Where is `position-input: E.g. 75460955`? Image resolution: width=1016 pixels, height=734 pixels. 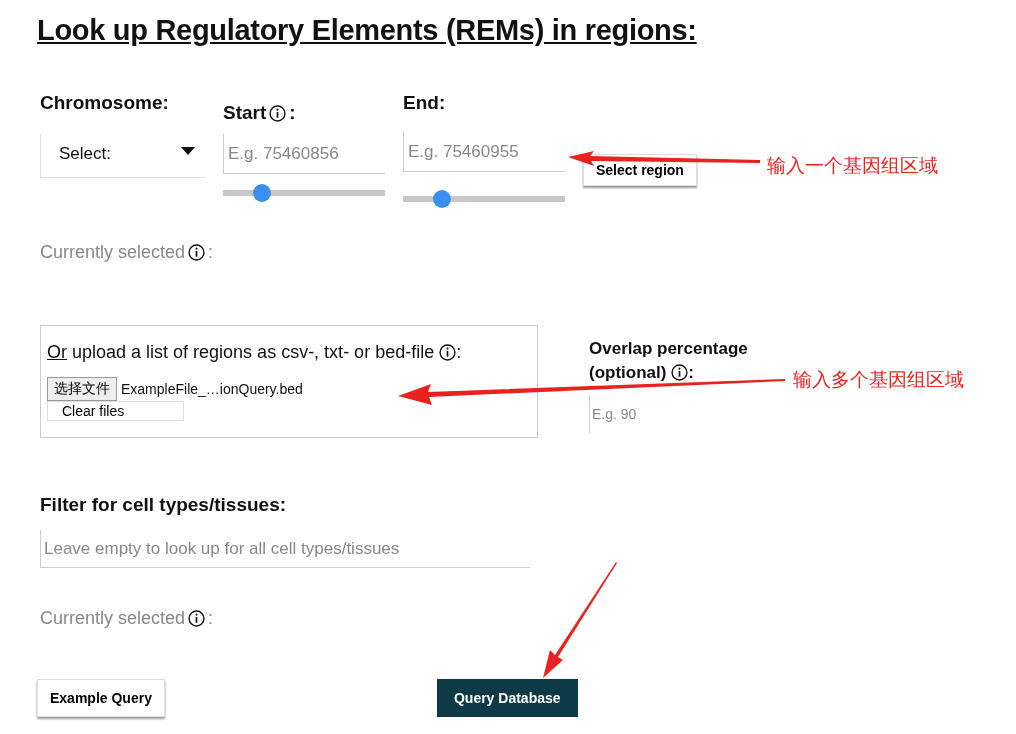
position-input: E.g. 75460955 is located at coordinates (484, 152).